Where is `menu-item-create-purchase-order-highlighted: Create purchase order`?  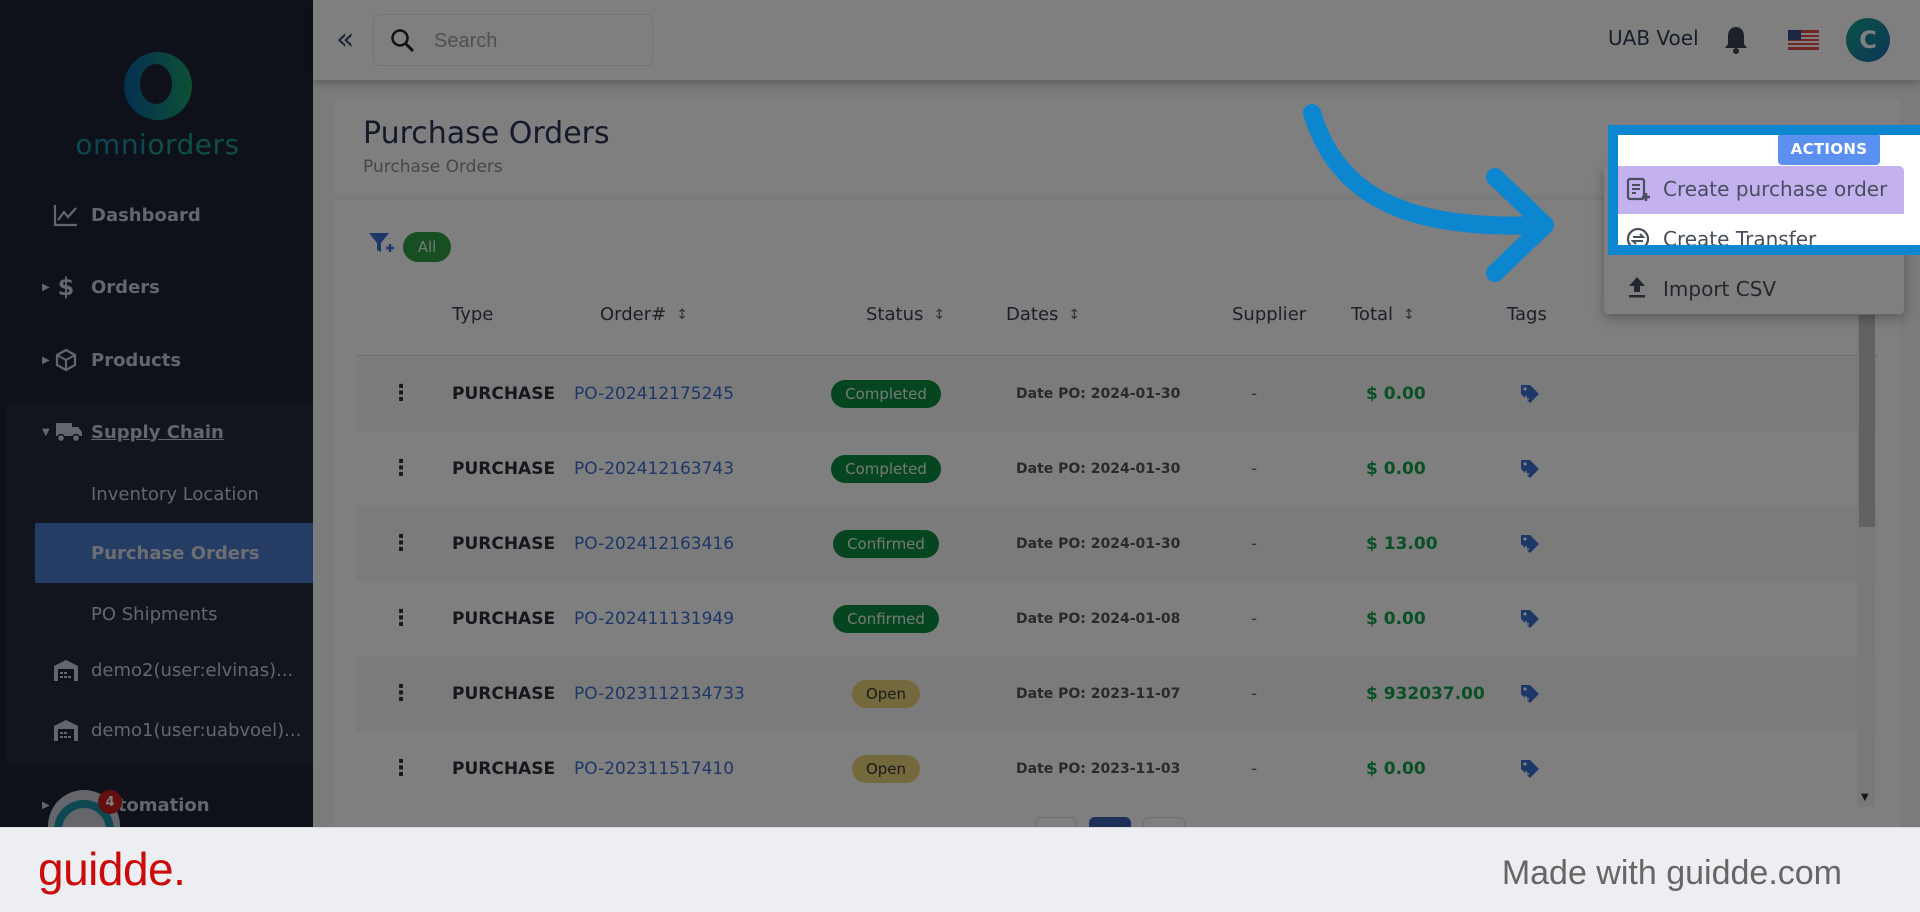
menu-item-create-purchase-order-highlighted: Create purchase order is located at coordinates (1761, 190).